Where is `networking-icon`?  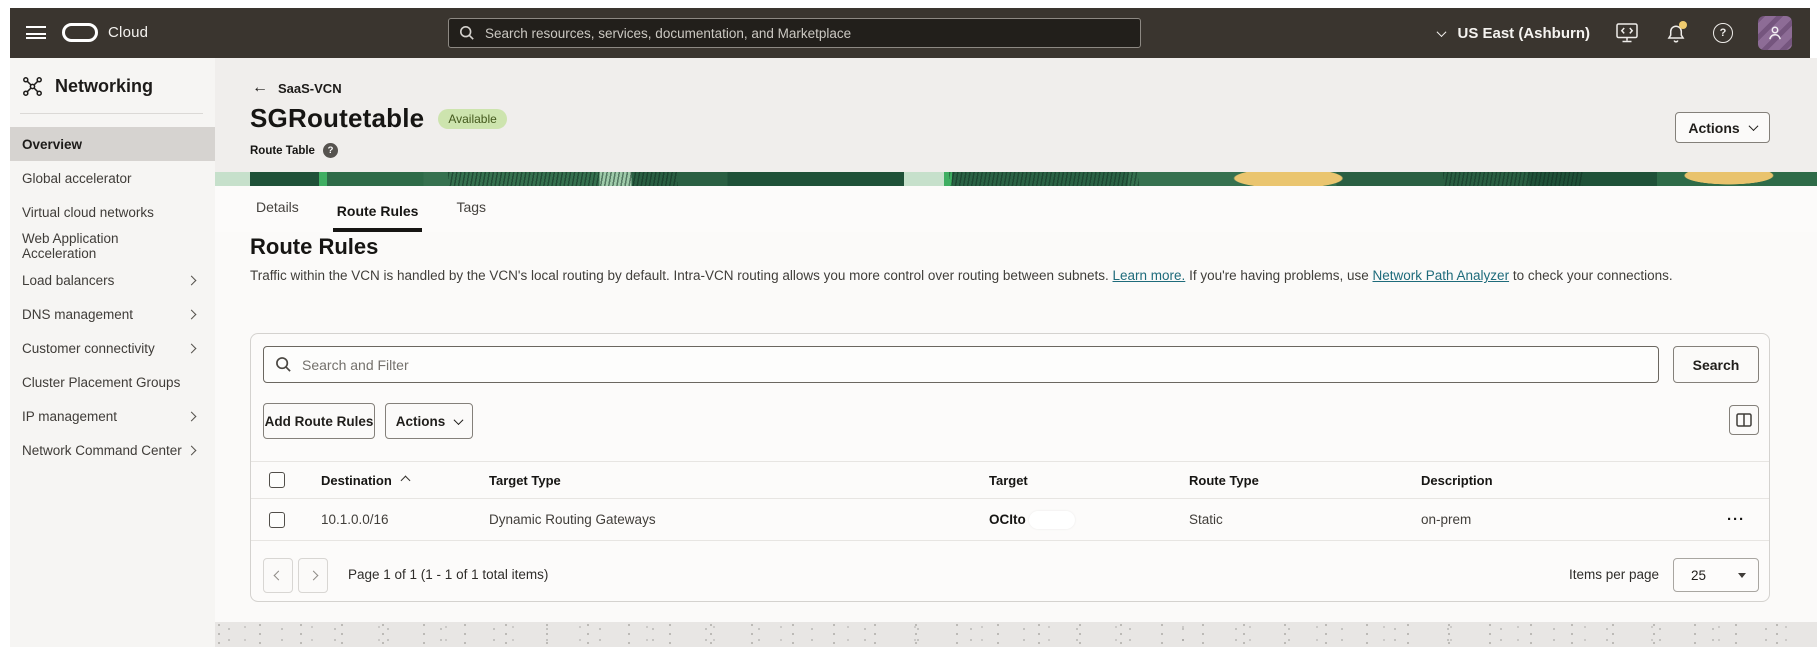
networking-icon is located at coordinates (32, 86).